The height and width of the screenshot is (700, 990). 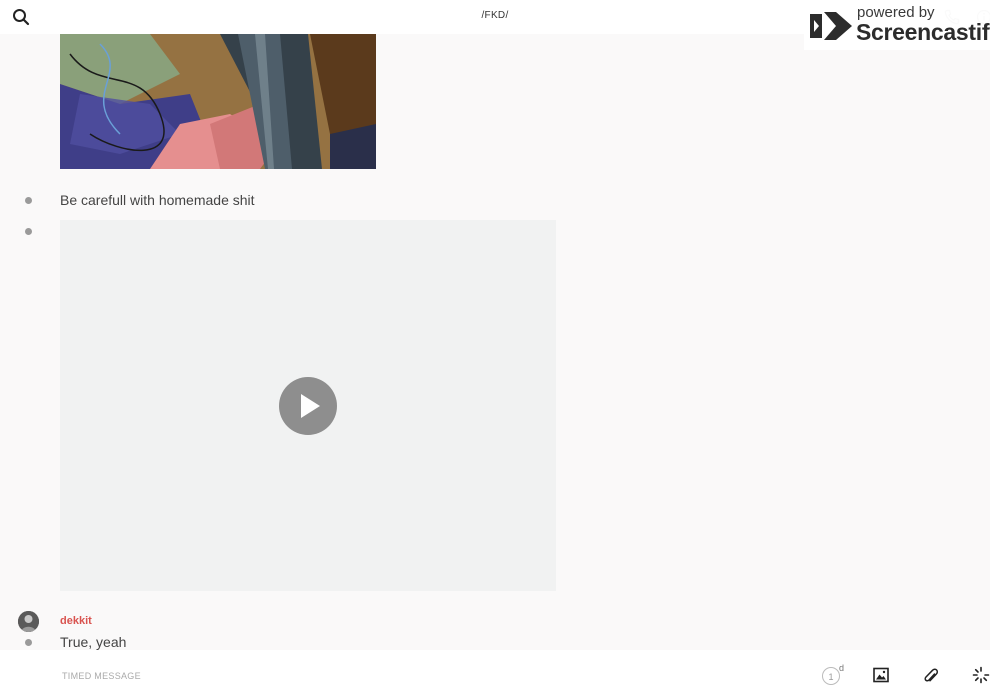 I want to click on message-text: True, yeah, so click(x=93, y=642).